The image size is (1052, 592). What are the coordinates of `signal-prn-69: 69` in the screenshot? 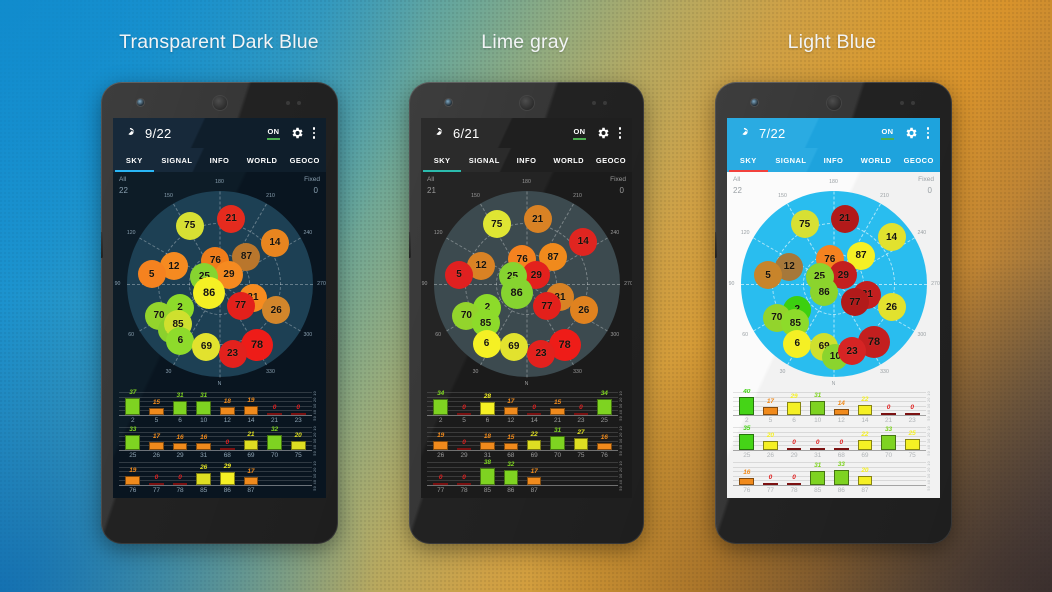 It's located at (534, 455).